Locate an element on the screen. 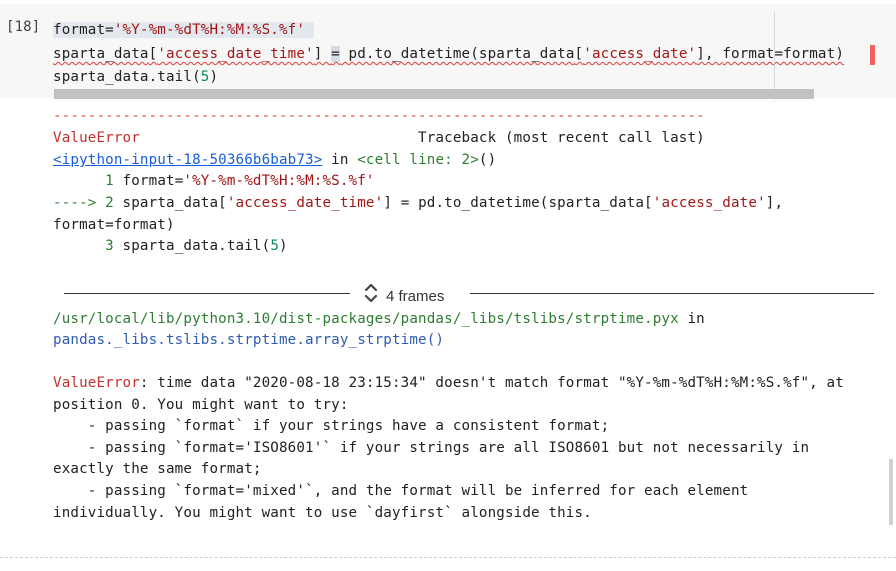  ruler-line is located at coordinates (774, 56).